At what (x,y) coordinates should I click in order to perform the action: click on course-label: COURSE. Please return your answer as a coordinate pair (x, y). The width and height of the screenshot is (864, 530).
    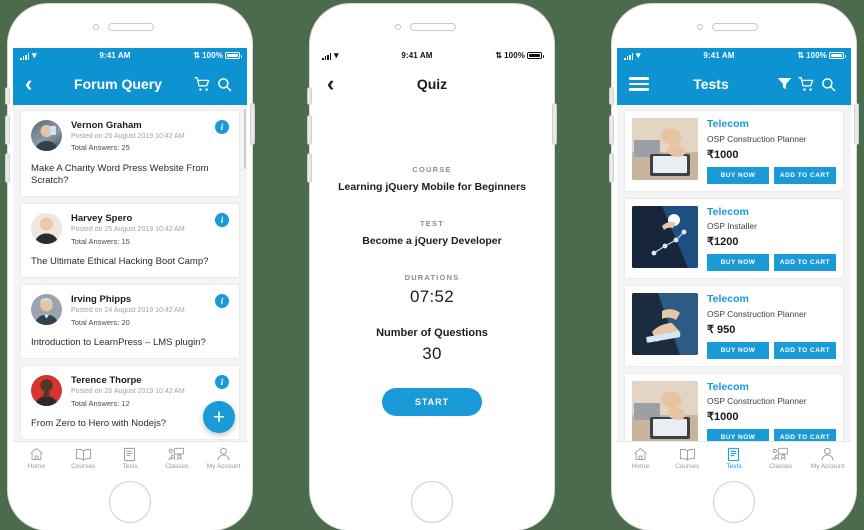
    Looking at the image, I should click on (432, 169).